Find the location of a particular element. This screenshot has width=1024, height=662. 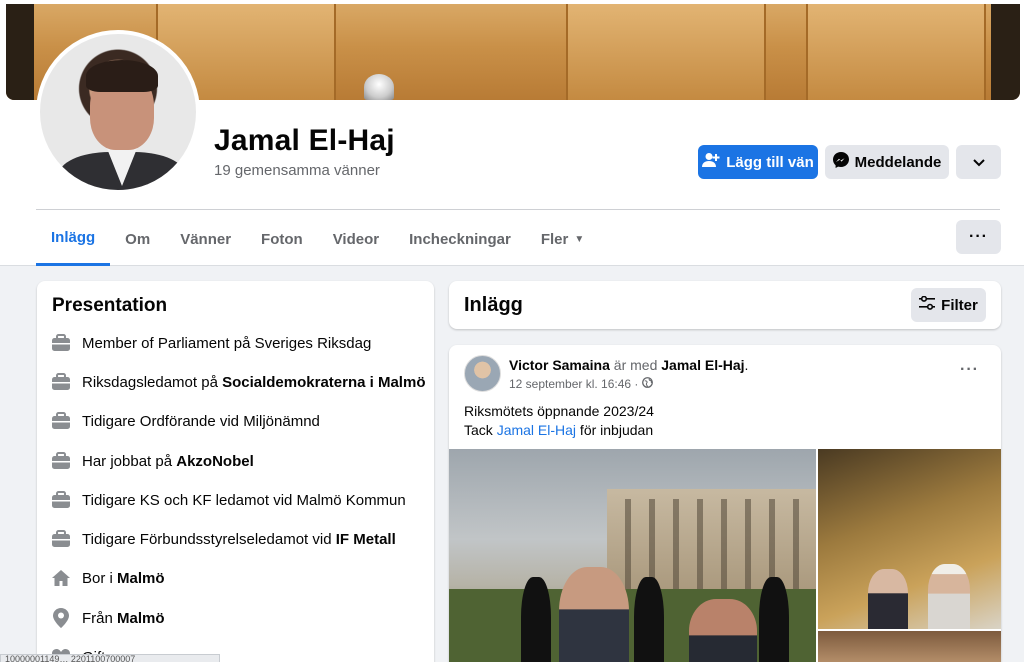

avatar-hair is located at coordinates (122, 76).